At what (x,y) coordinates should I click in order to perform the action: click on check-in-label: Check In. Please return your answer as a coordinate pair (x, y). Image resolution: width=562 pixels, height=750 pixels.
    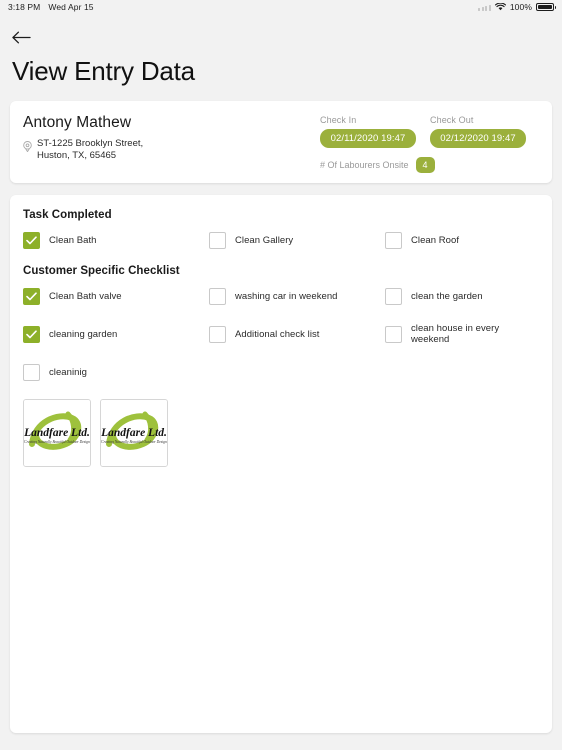
    Looking at the image, I should click on (338, 120).